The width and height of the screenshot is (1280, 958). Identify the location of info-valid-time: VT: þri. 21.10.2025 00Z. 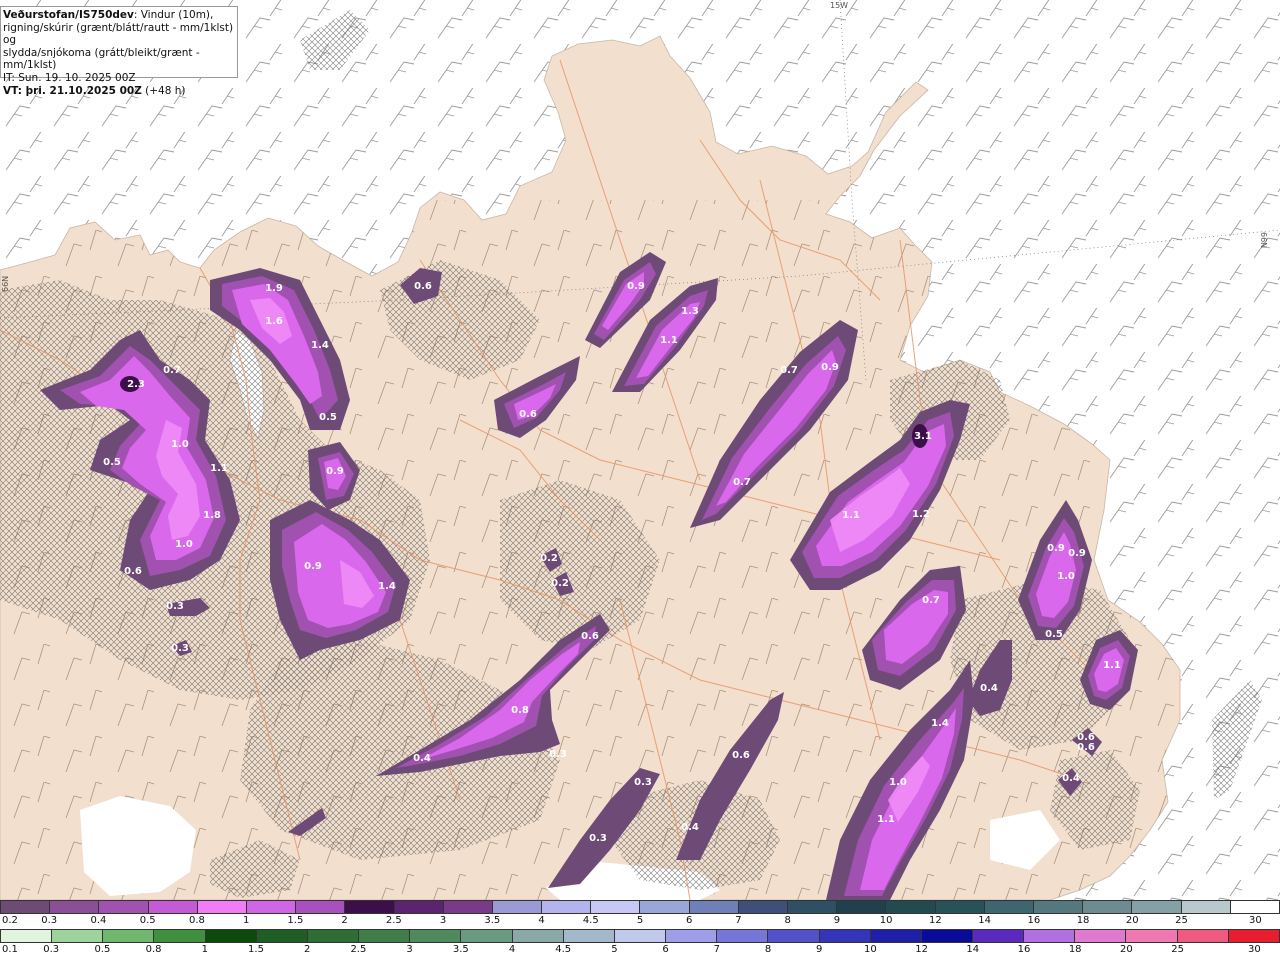
(72, 90).